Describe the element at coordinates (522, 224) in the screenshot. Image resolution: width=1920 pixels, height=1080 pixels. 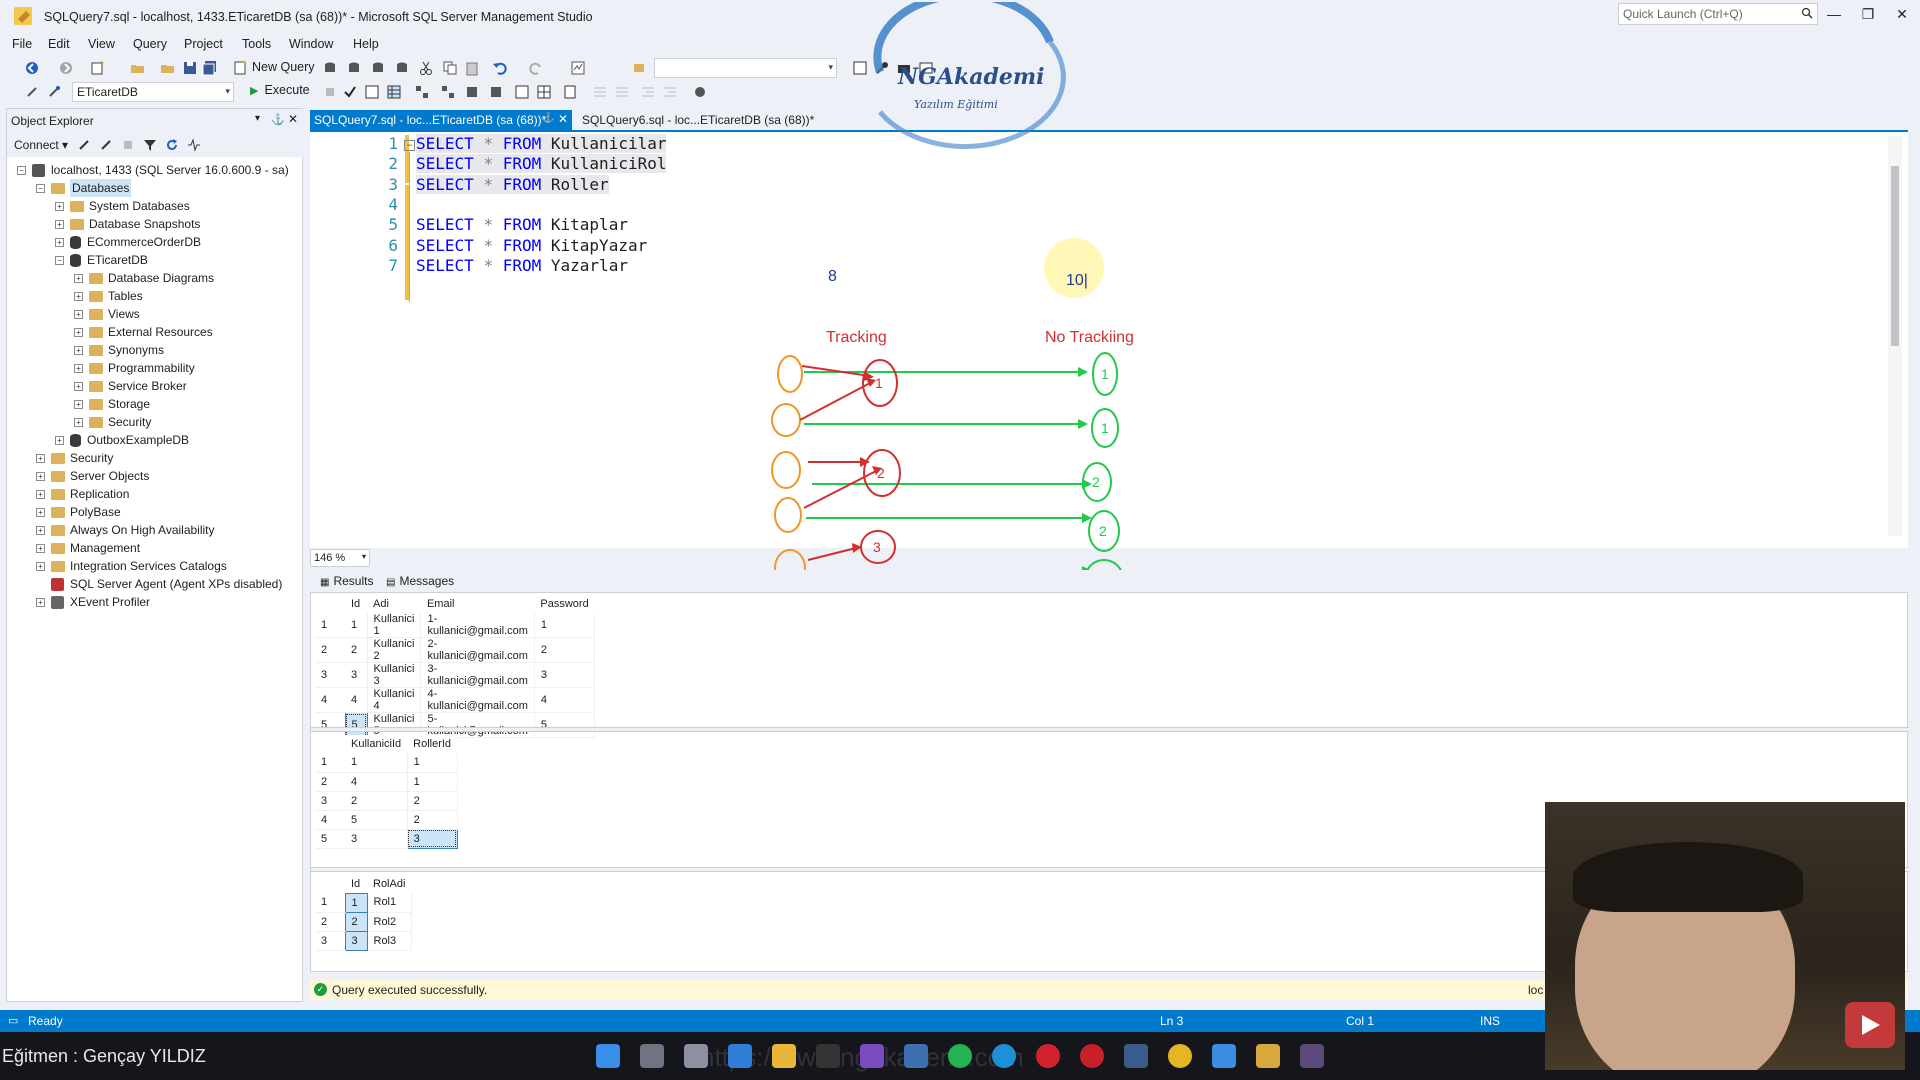
I see `code-line: SELECT * FROM Kitaplar` at that location.